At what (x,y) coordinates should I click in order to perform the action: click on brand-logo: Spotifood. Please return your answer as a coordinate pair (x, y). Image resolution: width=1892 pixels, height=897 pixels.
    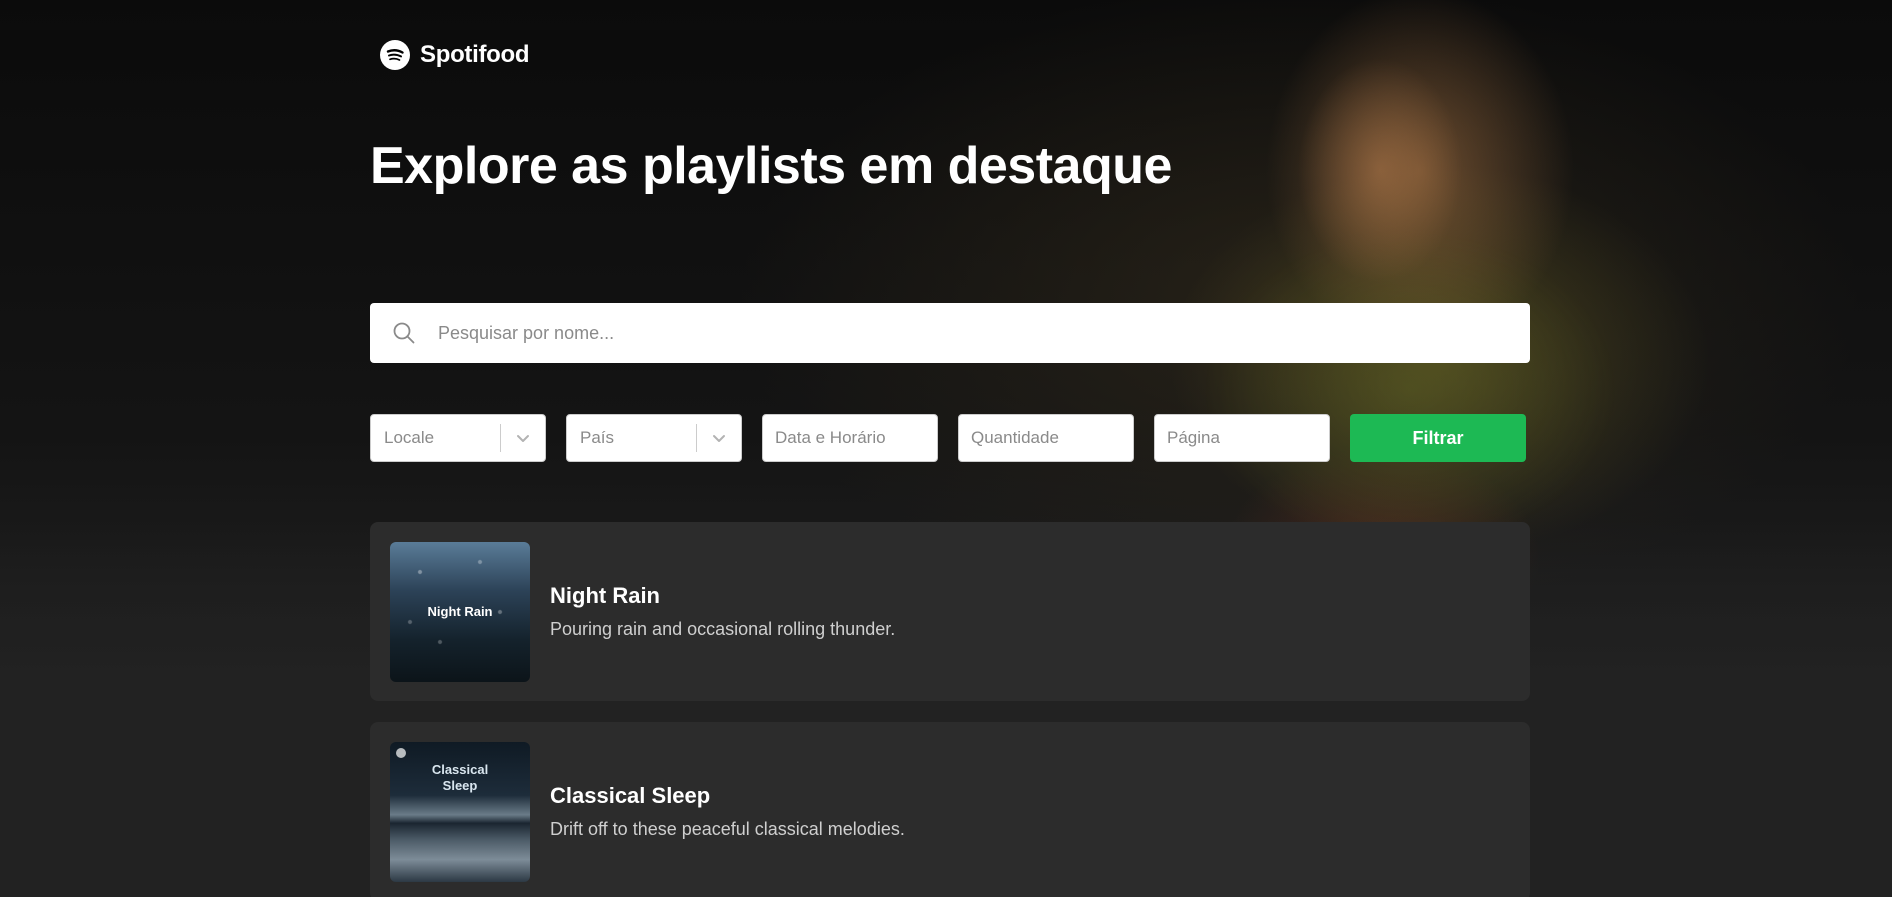
    Looking at the image, I should click on (455, 55).